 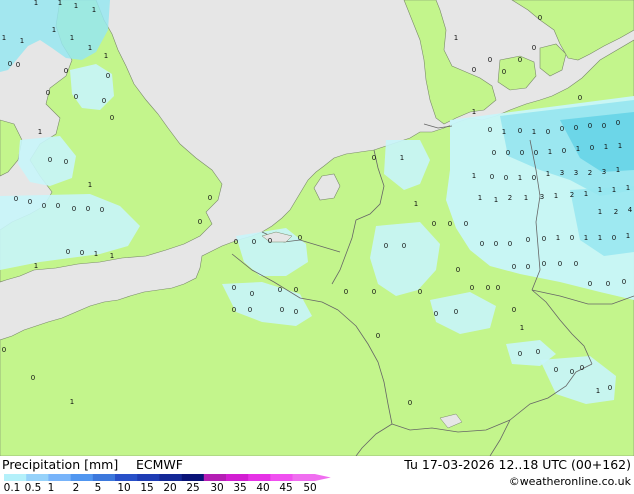 I want to click on color-legend: 0.1 0.5 1 2 5 10 15 20 25 30 35 40 45 50, so click(x=165, y=483).